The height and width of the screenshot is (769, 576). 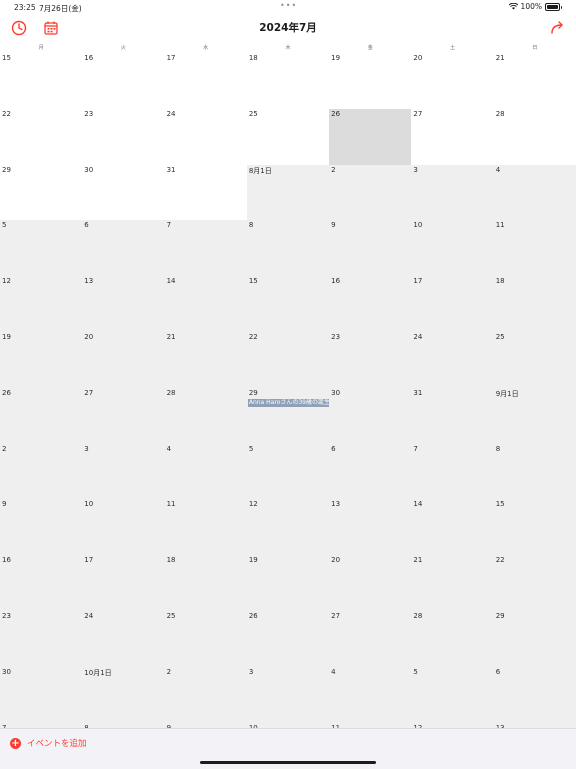 I want to click on multitask-dots: •••, so click(x=288, y=5).